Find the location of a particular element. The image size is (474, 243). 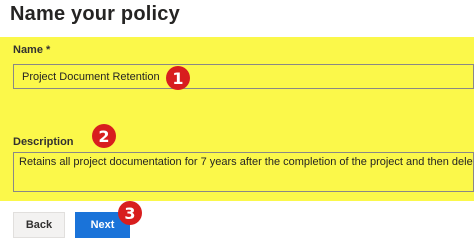

name-label: Name * is located at coordinates (32, 50).